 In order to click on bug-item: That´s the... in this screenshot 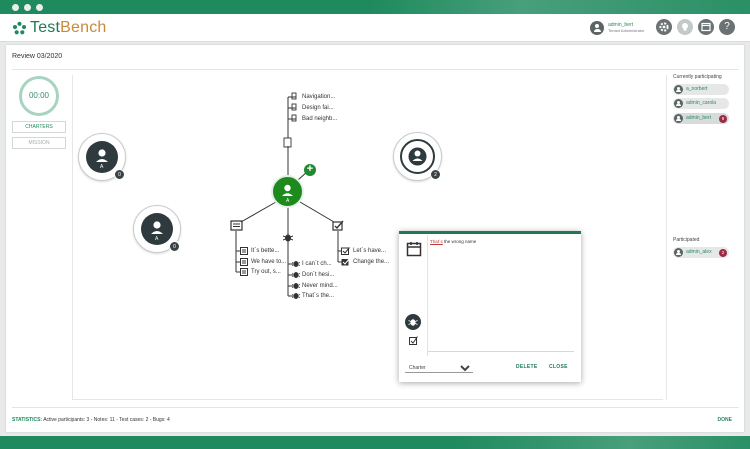, I will do `click(318, 296)`.